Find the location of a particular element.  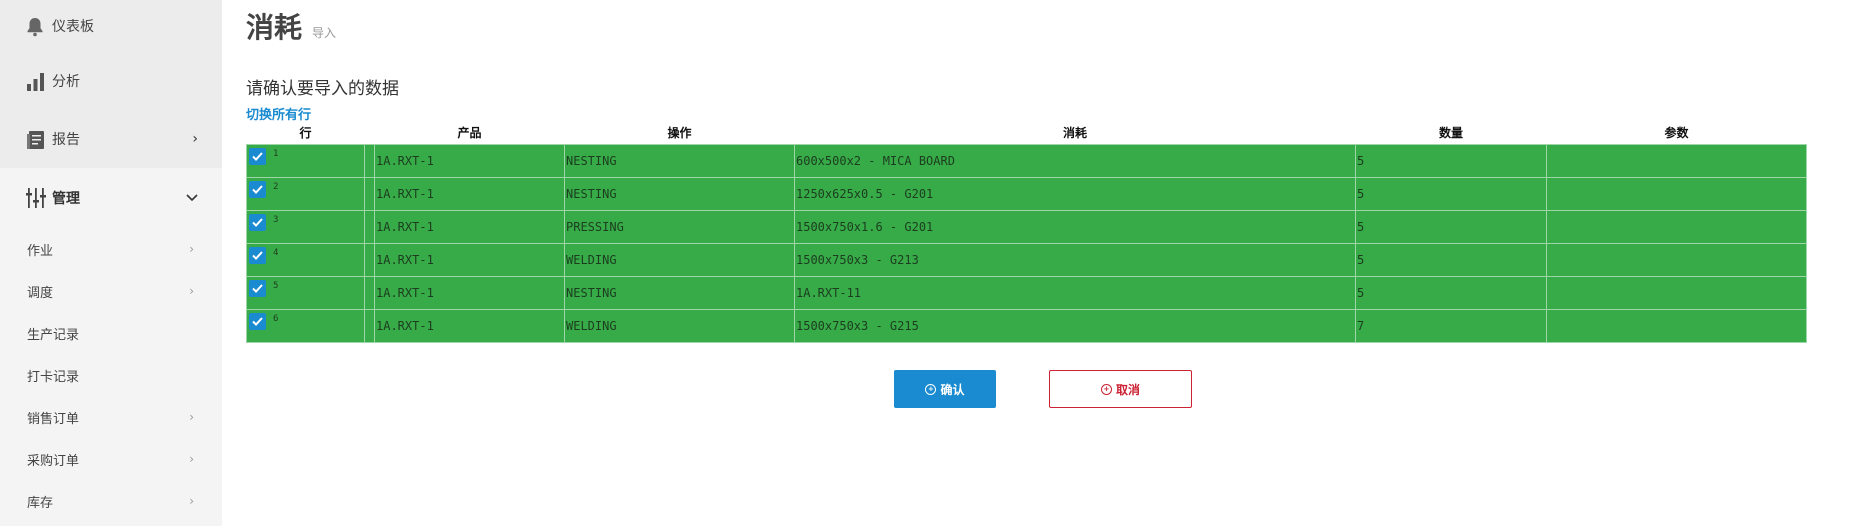

sidebar-subitem-jobs: 作业 › is located at coordinates (111, 249).